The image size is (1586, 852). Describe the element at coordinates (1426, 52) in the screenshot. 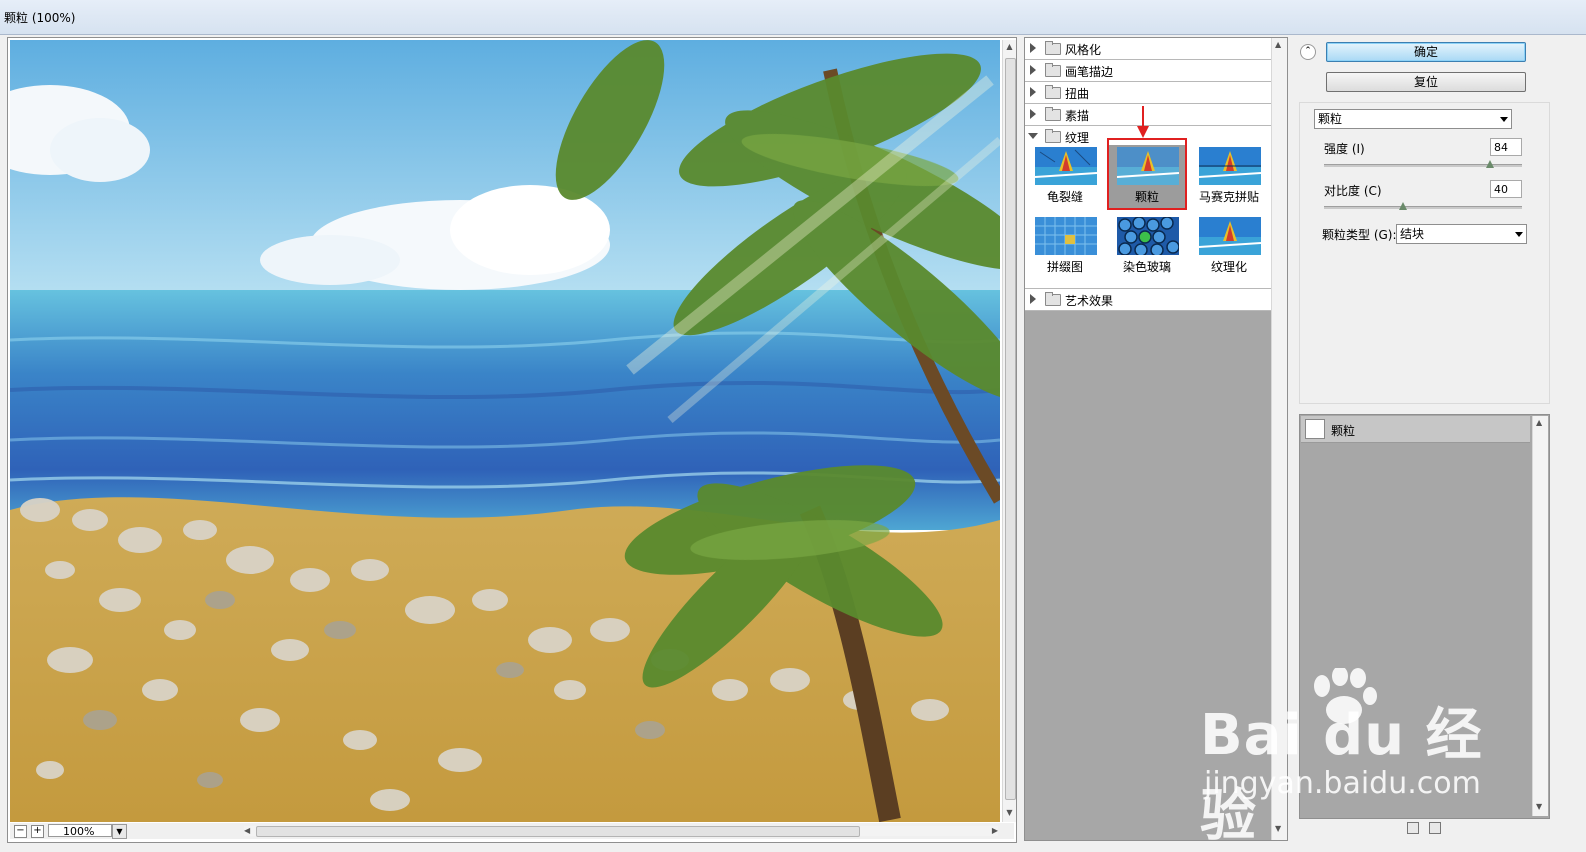

I see `ok-button: 确定` at that location.